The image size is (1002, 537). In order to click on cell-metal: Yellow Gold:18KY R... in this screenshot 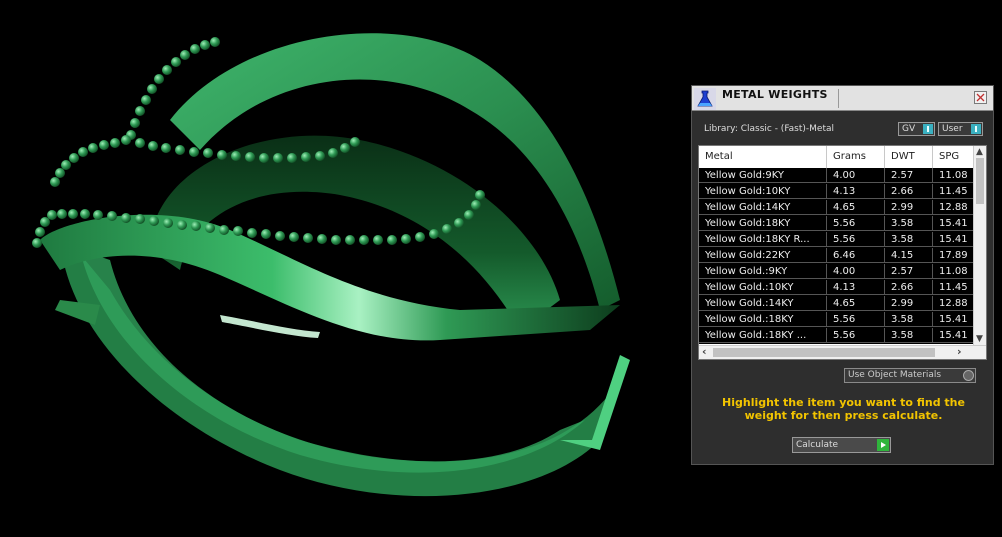, I will do `click(763, 239)`.